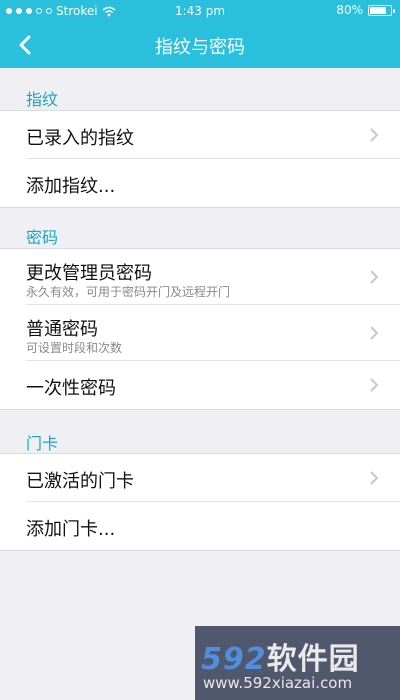 This screenshot has height=700, width=400. I want to click on battery-fill, so click(378, 10).